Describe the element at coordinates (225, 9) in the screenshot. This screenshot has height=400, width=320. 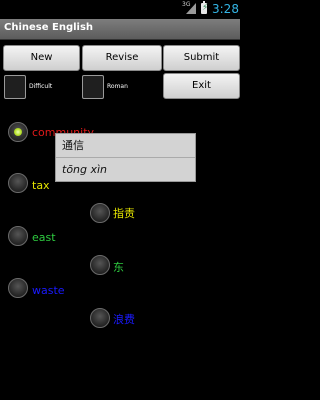
I see `status-time: 3:28` at that location.